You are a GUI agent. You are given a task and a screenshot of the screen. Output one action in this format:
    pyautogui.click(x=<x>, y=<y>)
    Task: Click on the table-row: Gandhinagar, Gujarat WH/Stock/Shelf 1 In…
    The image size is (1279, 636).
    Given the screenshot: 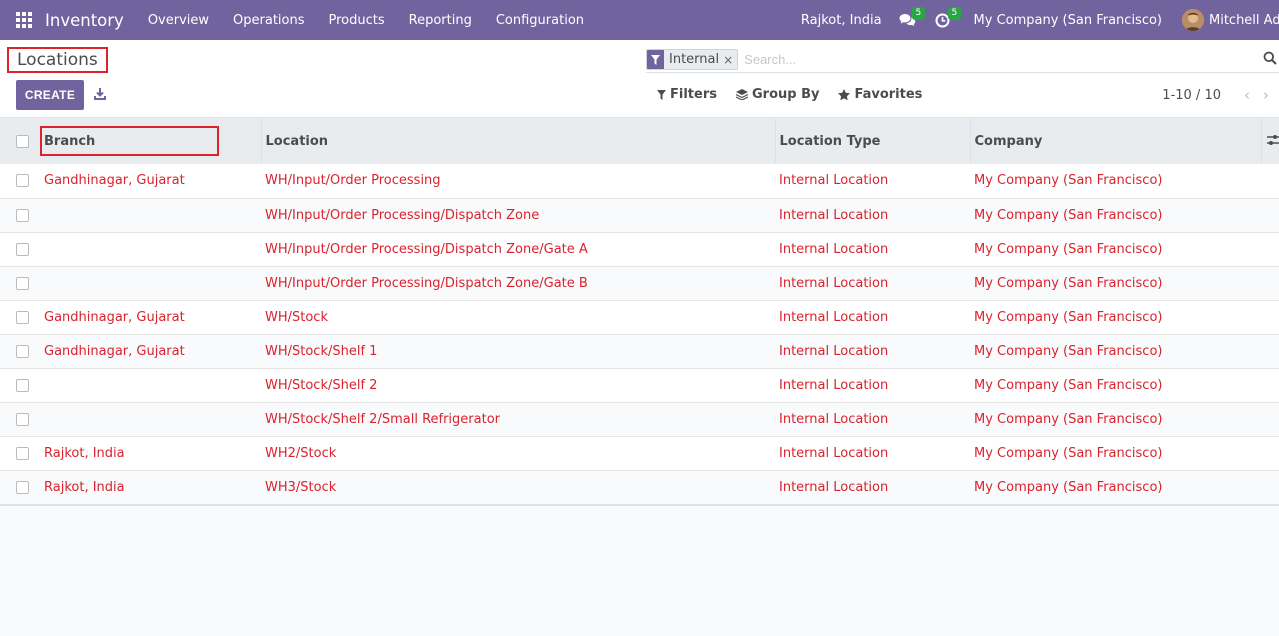 What is the action you would take?
    pyautogui.click(x=639, y=351)
    